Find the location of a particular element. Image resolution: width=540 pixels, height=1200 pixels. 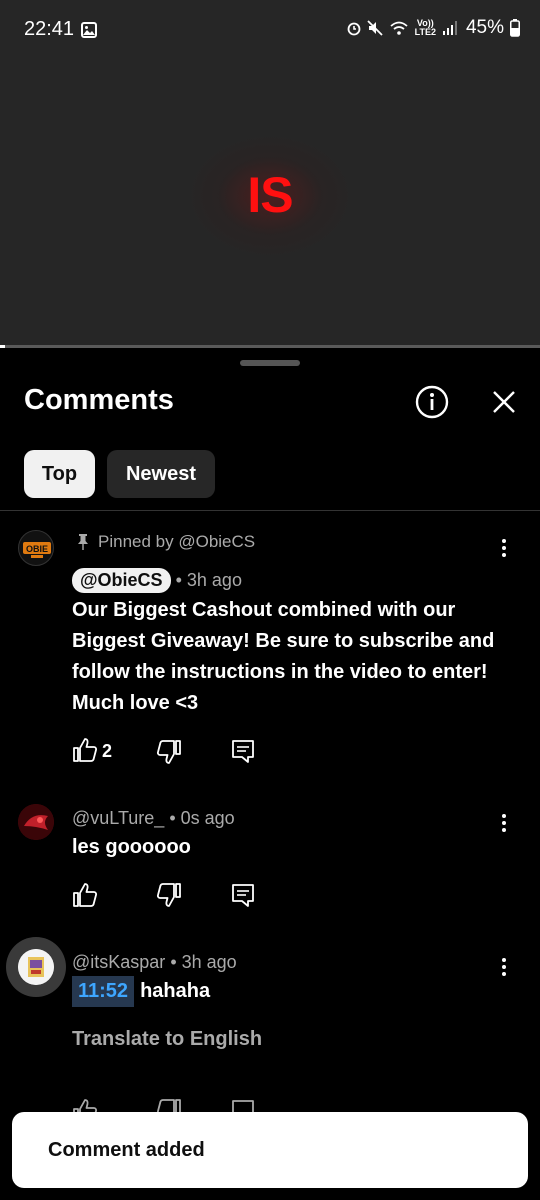

pinned-text: Pinned by @ObieCS is located at coordinates (177, 541).